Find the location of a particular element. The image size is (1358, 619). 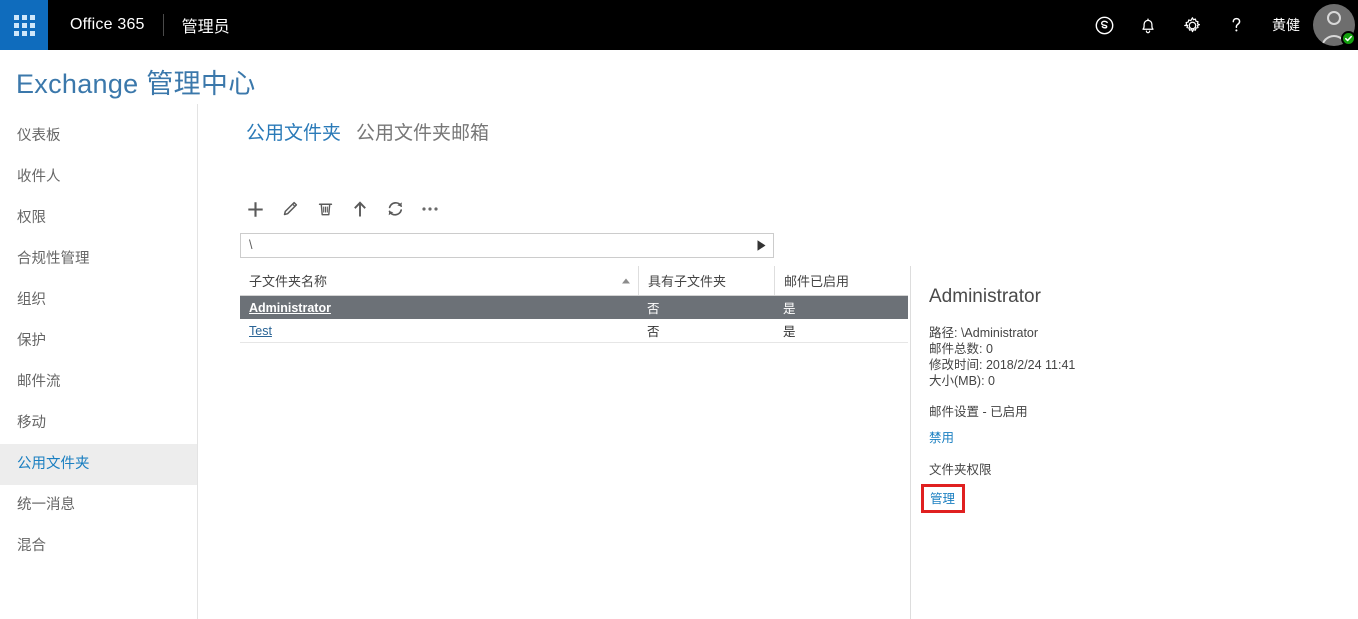

details-folder-permission-label: 文件夹权限 is located at coordinates (960, 470).